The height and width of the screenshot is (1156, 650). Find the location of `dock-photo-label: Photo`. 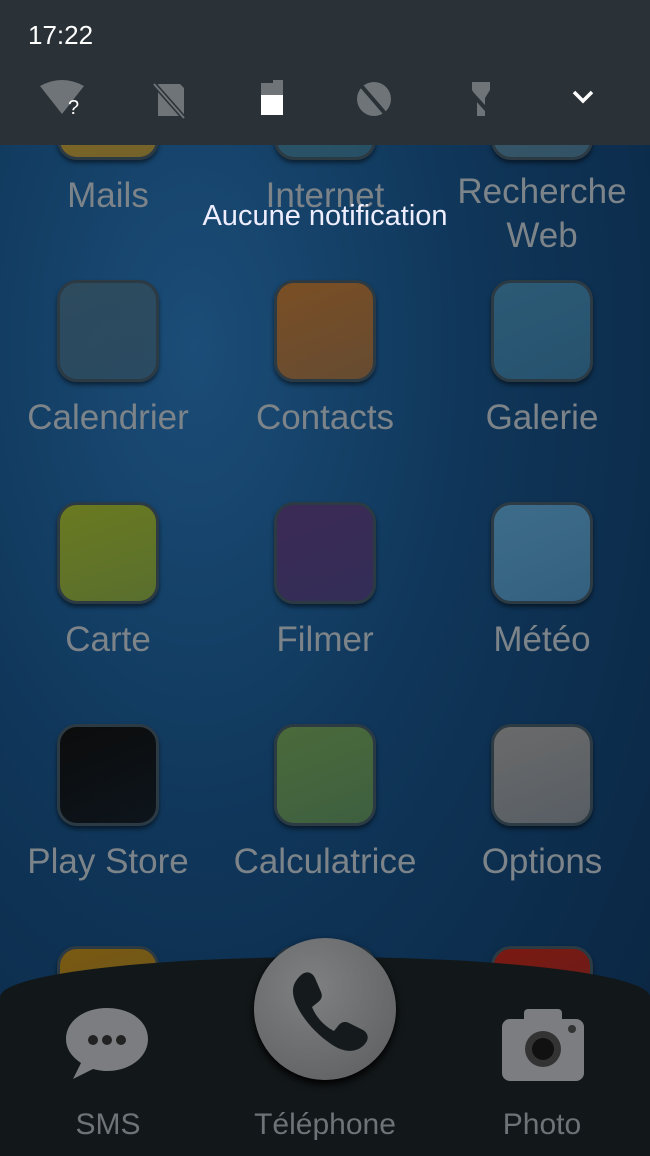

dock-photo-label: Photo is located at coordinates (542, 1124).